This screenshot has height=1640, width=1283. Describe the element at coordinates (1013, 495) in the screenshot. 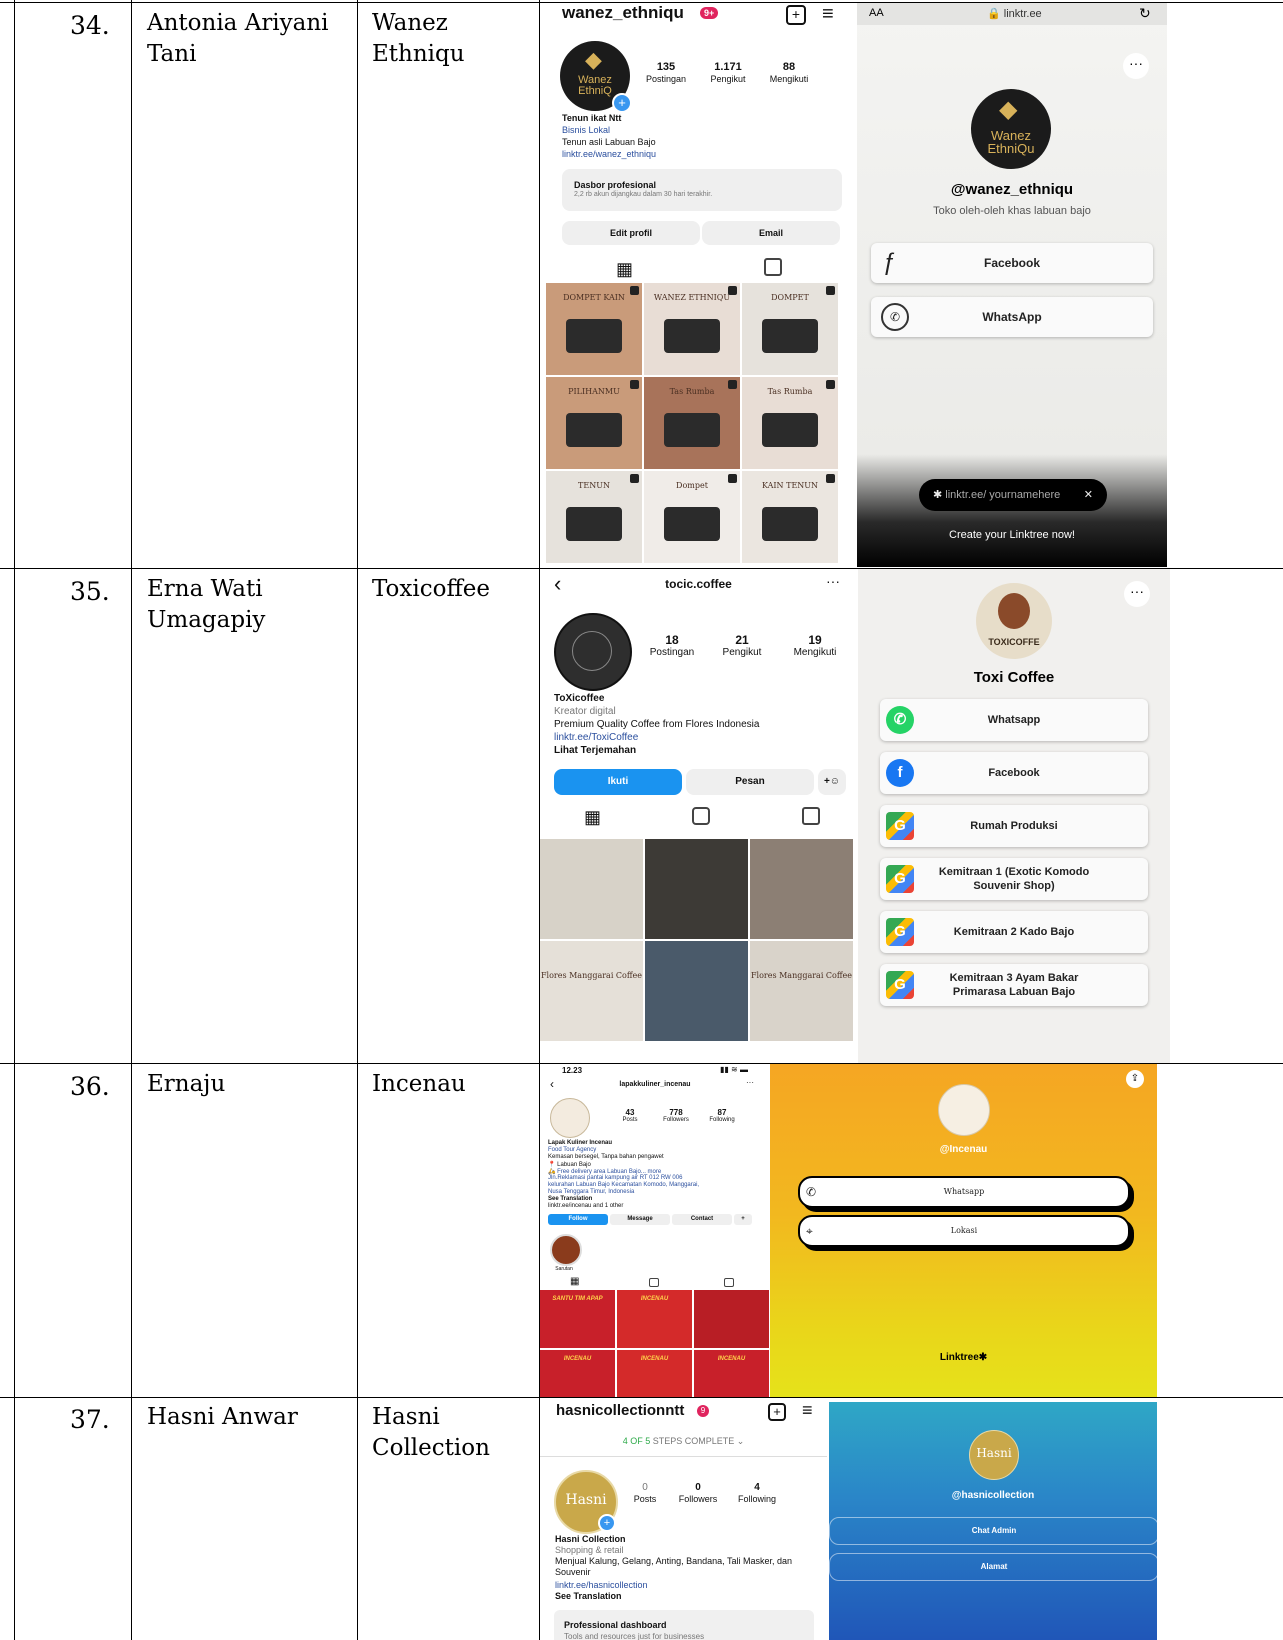

I see `linktree-promo-pill: ✱ linktr.ee/ yournamehere ✕` at that location.